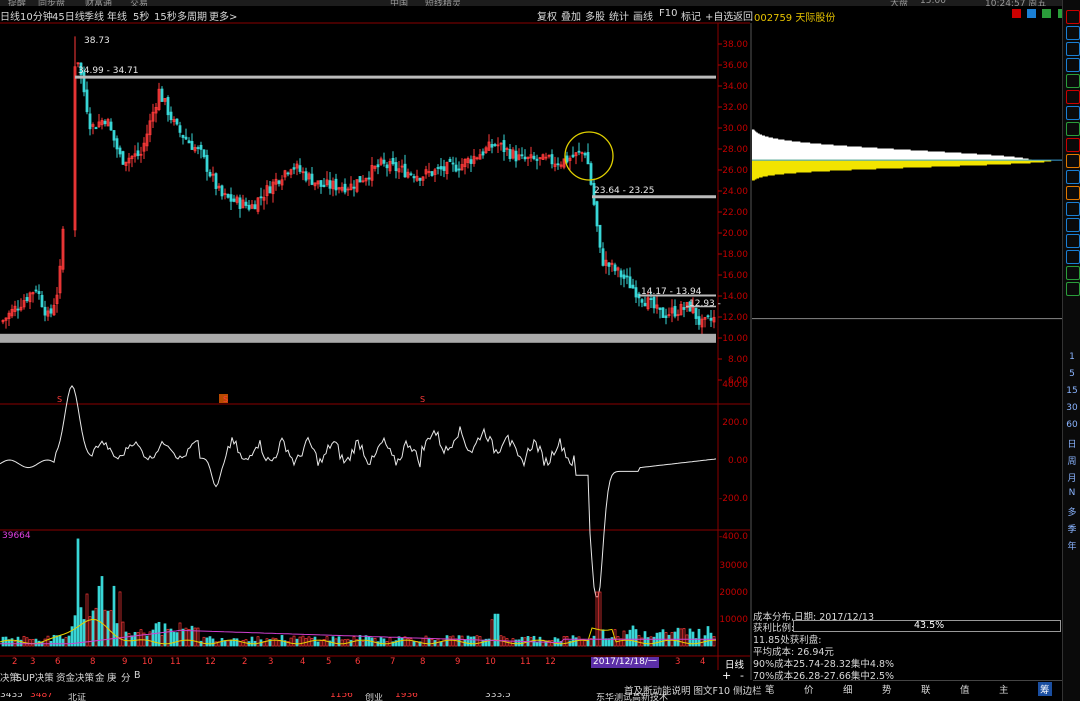 Image resolution: width=1080 pixels, height=701 pixels. What do you see at coordinates (926, 689) in the screenshot?
I see `right-tab: 联` at bounding box center [926, 689].